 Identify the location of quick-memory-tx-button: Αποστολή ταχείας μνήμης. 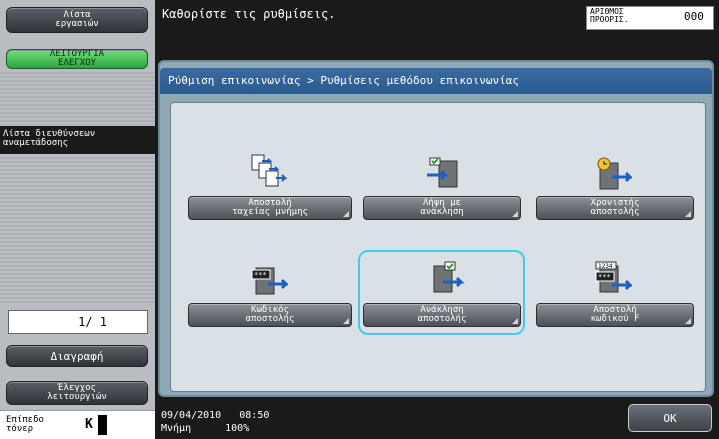
(270, 208).